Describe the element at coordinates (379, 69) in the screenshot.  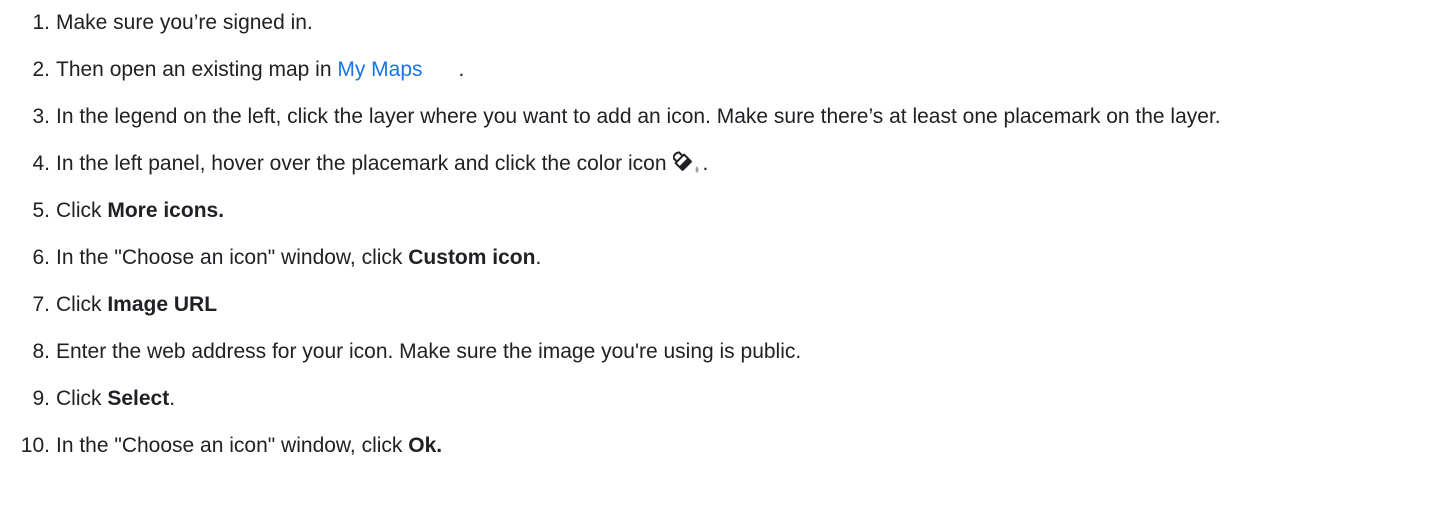
I see `my-maps-link: My Maps` at that location.